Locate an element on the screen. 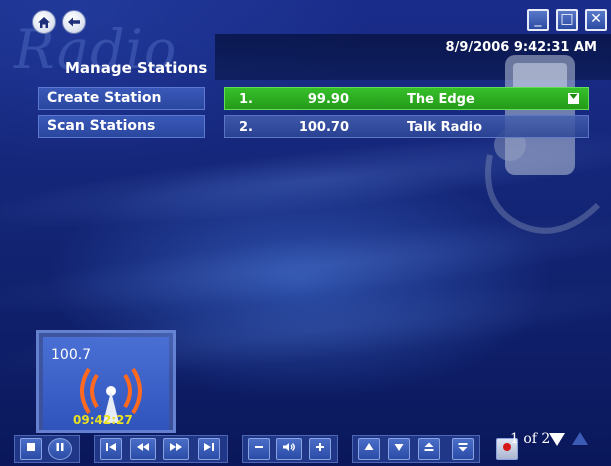 The height and width of the screenshot is (466, 611). stop-icon is located at coordinates (31, 447).